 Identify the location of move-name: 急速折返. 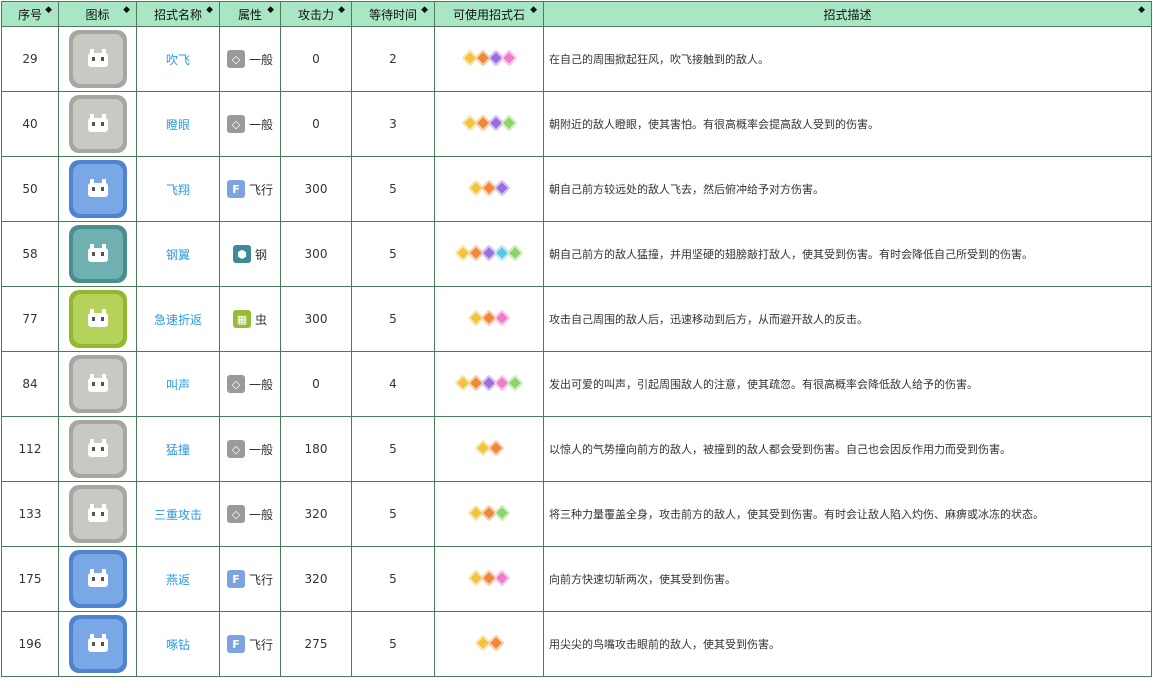
(178, 319).